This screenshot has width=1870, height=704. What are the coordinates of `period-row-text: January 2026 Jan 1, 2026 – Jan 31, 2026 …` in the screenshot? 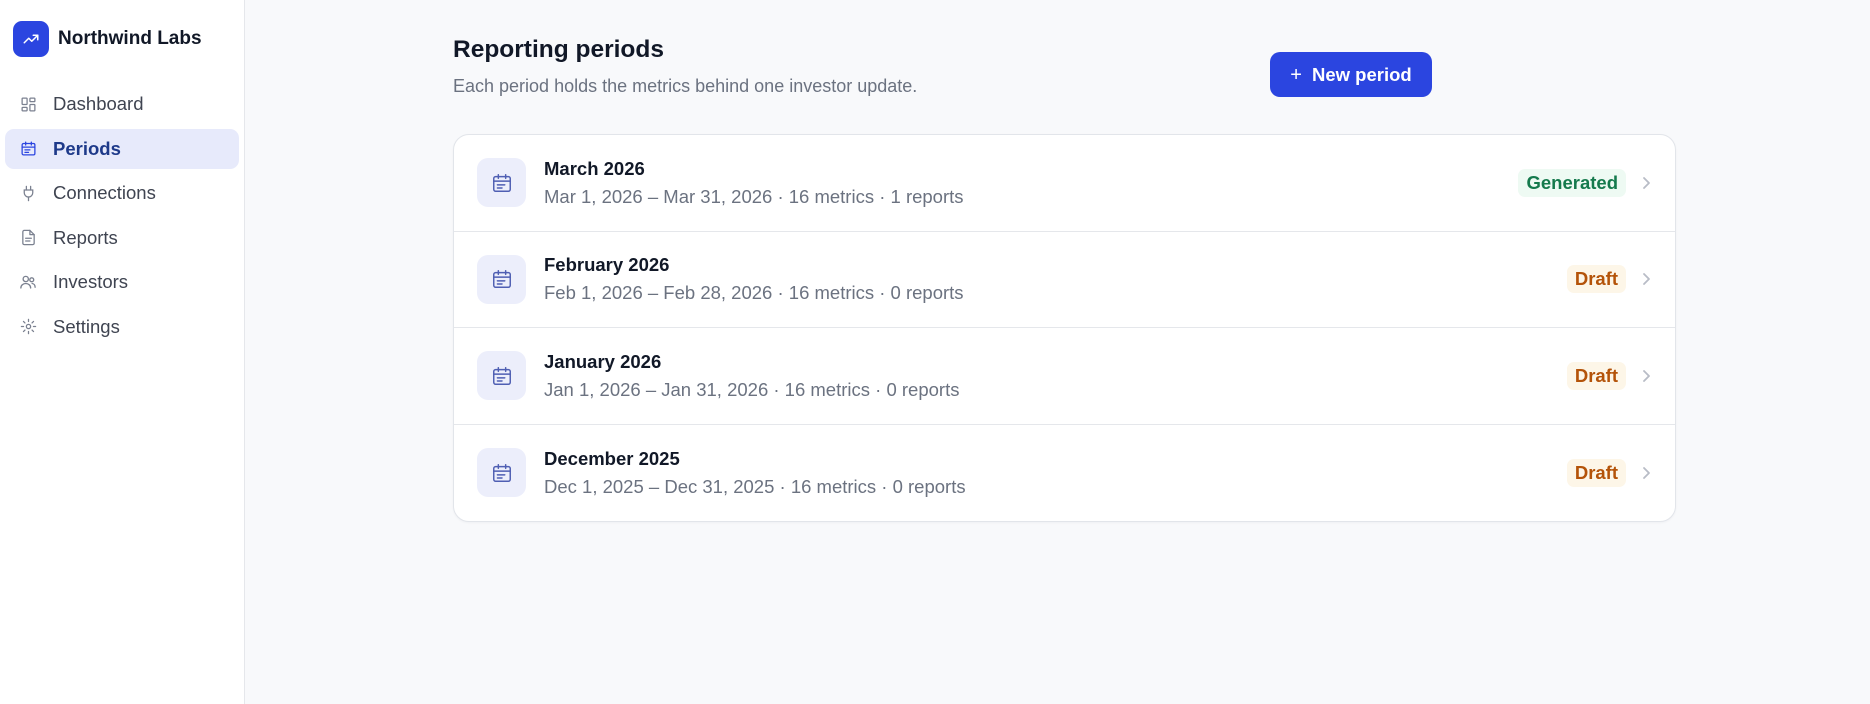 It's located at (1055, 376).